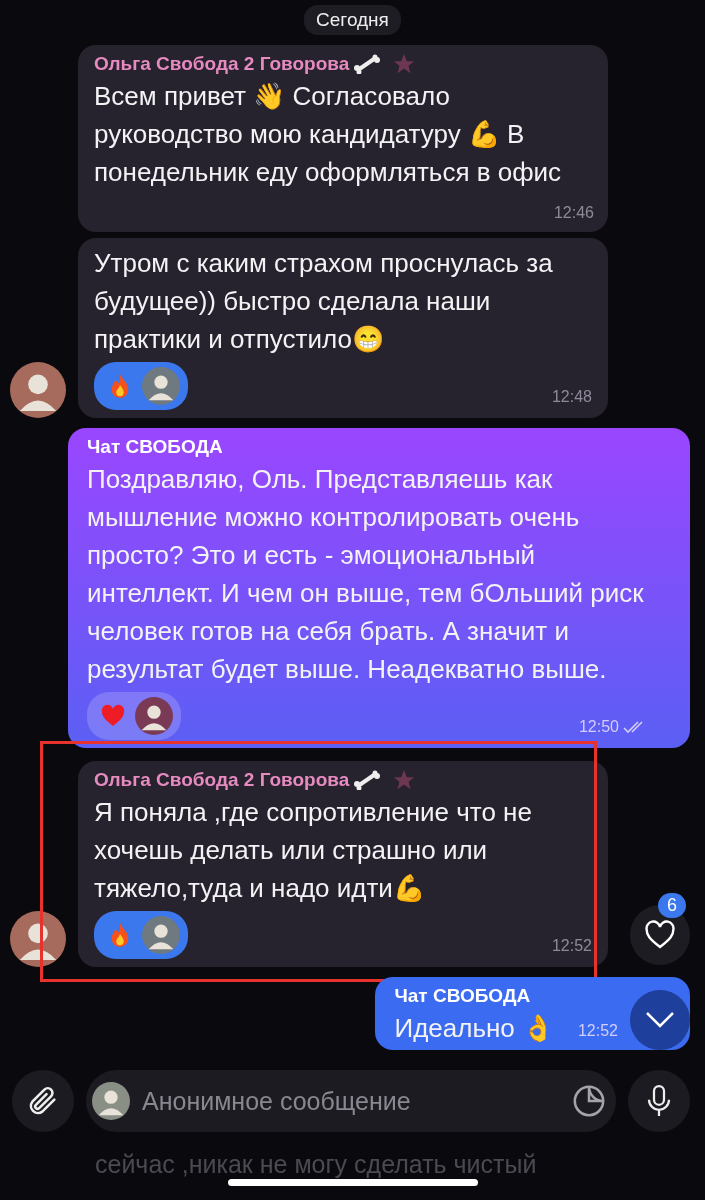  I want to click on chevron-down-icon, so click(660, 1020).